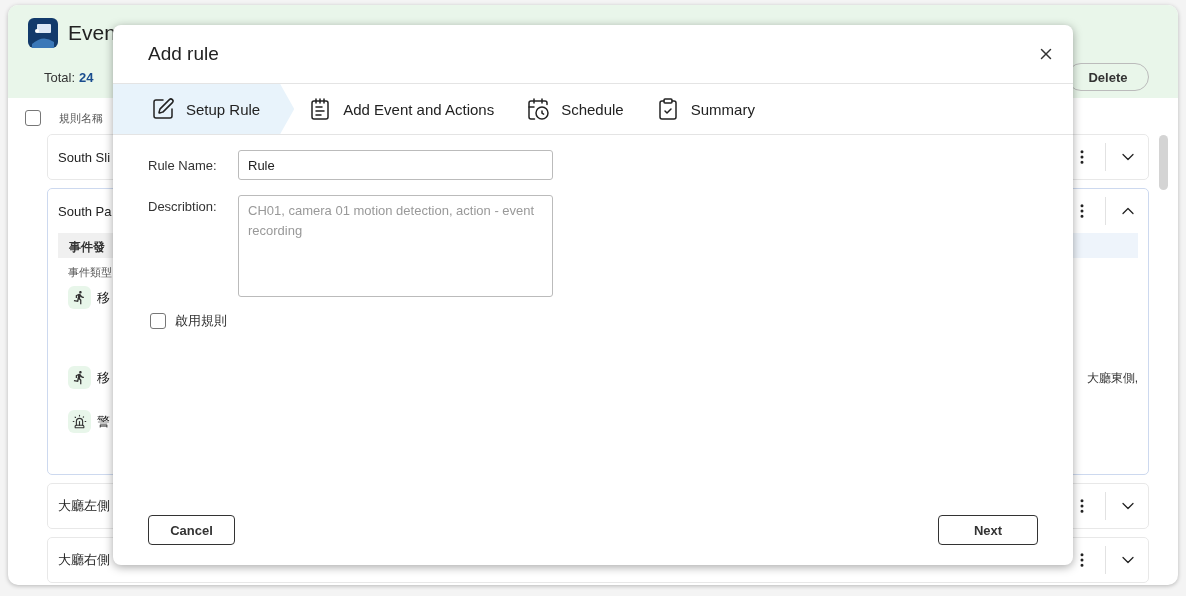 This screenshot has height=596, width=1186. Describe the element at coordinates (183, 166) in the screenshot. I see `rule-name-label: Rule Name:` at that location.